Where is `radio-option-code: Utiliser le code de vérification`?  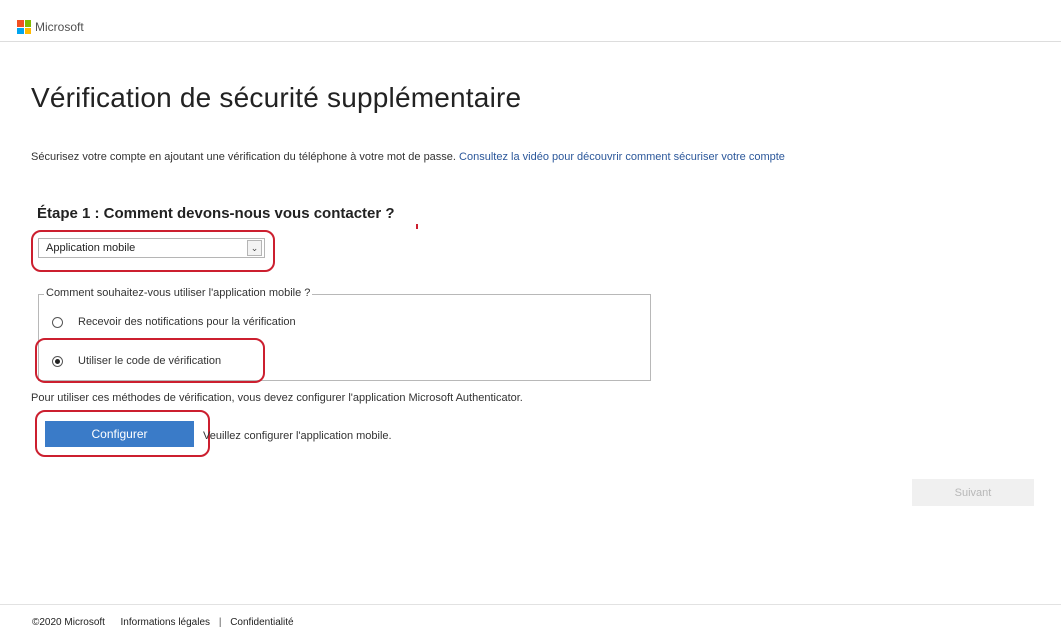 radio-option-code: Utiliser le code de vérification is located at coordinates (136, 361).